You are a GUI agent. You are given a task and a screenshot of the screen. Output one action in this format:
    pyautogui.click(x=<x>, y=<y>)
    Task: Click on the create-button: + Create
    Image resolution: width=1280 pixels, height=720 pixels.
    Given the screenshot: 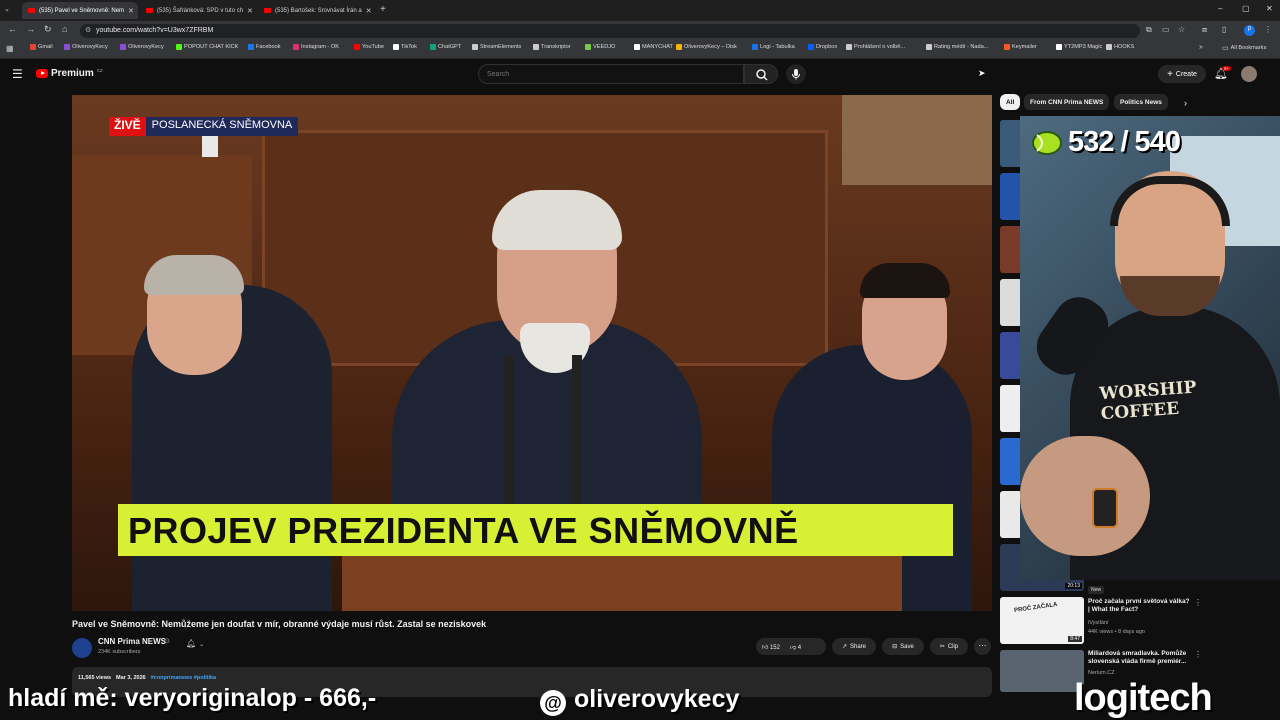 What is the action you would take?
    pyautogui.click(x=1182, y=74)
    